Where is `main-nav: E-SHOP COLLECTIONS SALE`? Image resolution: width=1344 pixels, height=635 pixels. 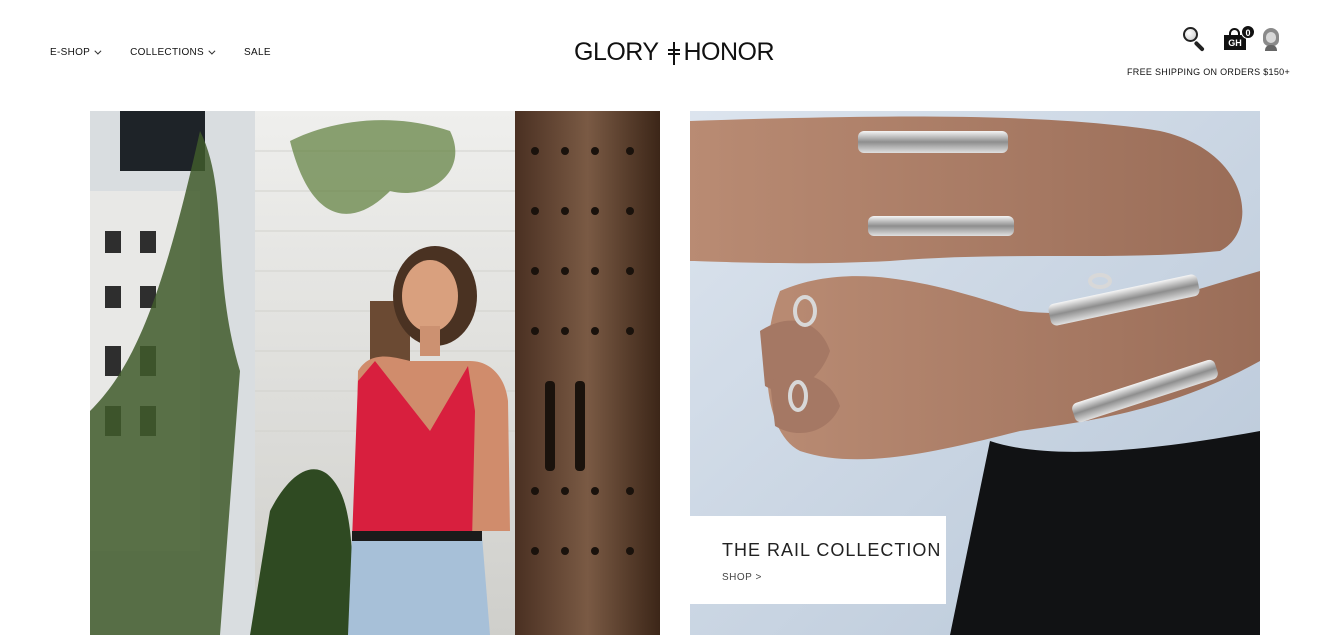
main-nav: E-SHOP COLLECTIONS SALE is located at coordinates (176, 52).